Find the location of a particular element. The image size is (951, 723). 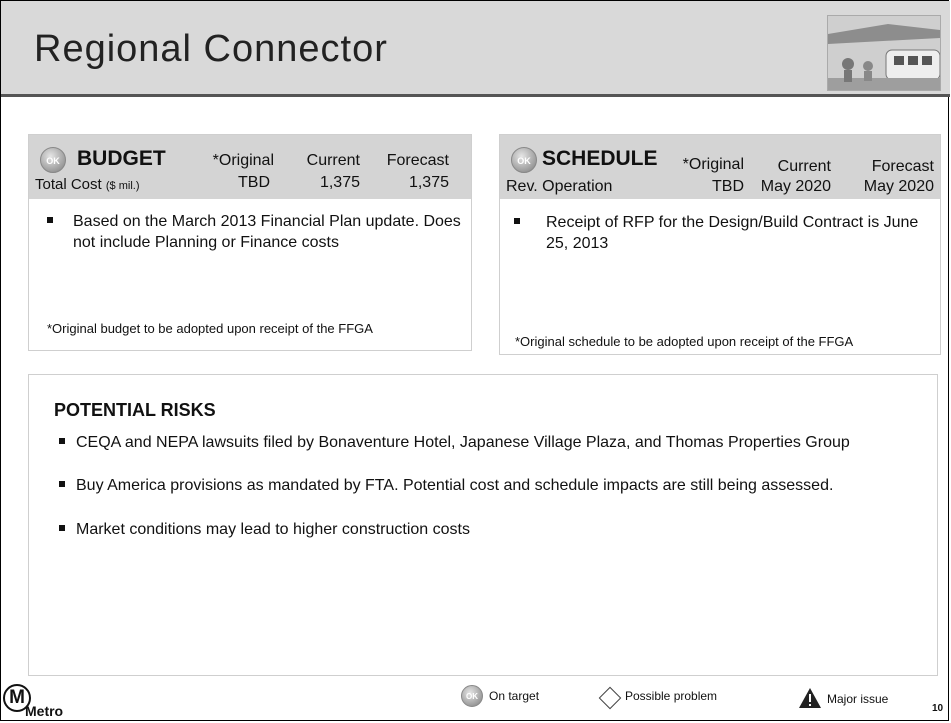

warning-triangle-icon is located at coordinates (810, 698).